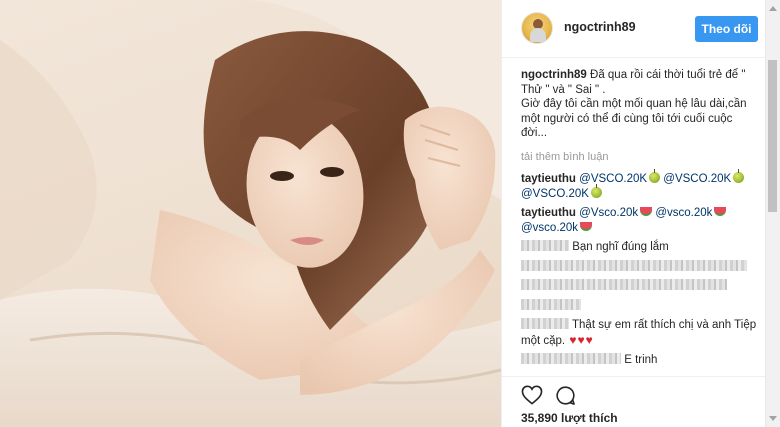 Image resolution: width=780 pixels, height=427 pixels. I want to click on comment-bubble-icon, so click(565, 397).